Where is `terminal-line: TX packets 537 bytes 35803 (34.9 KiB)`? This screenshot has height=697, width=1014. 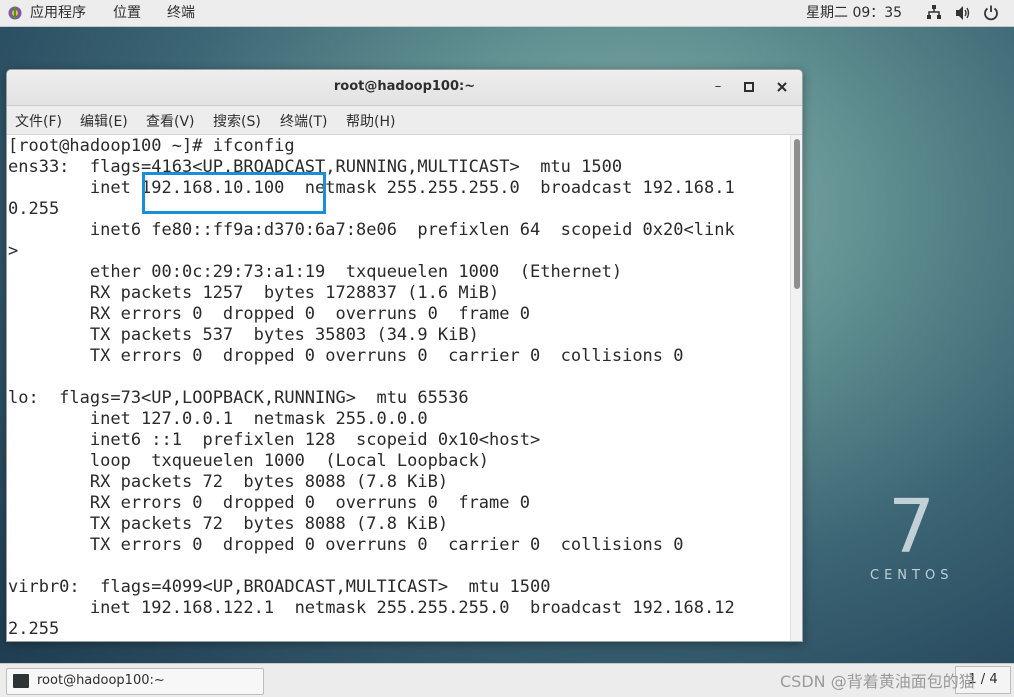
terminal-line: TX packets 537 bytes 35803 (34.9 KiB) is located at coordinates (243, 335).